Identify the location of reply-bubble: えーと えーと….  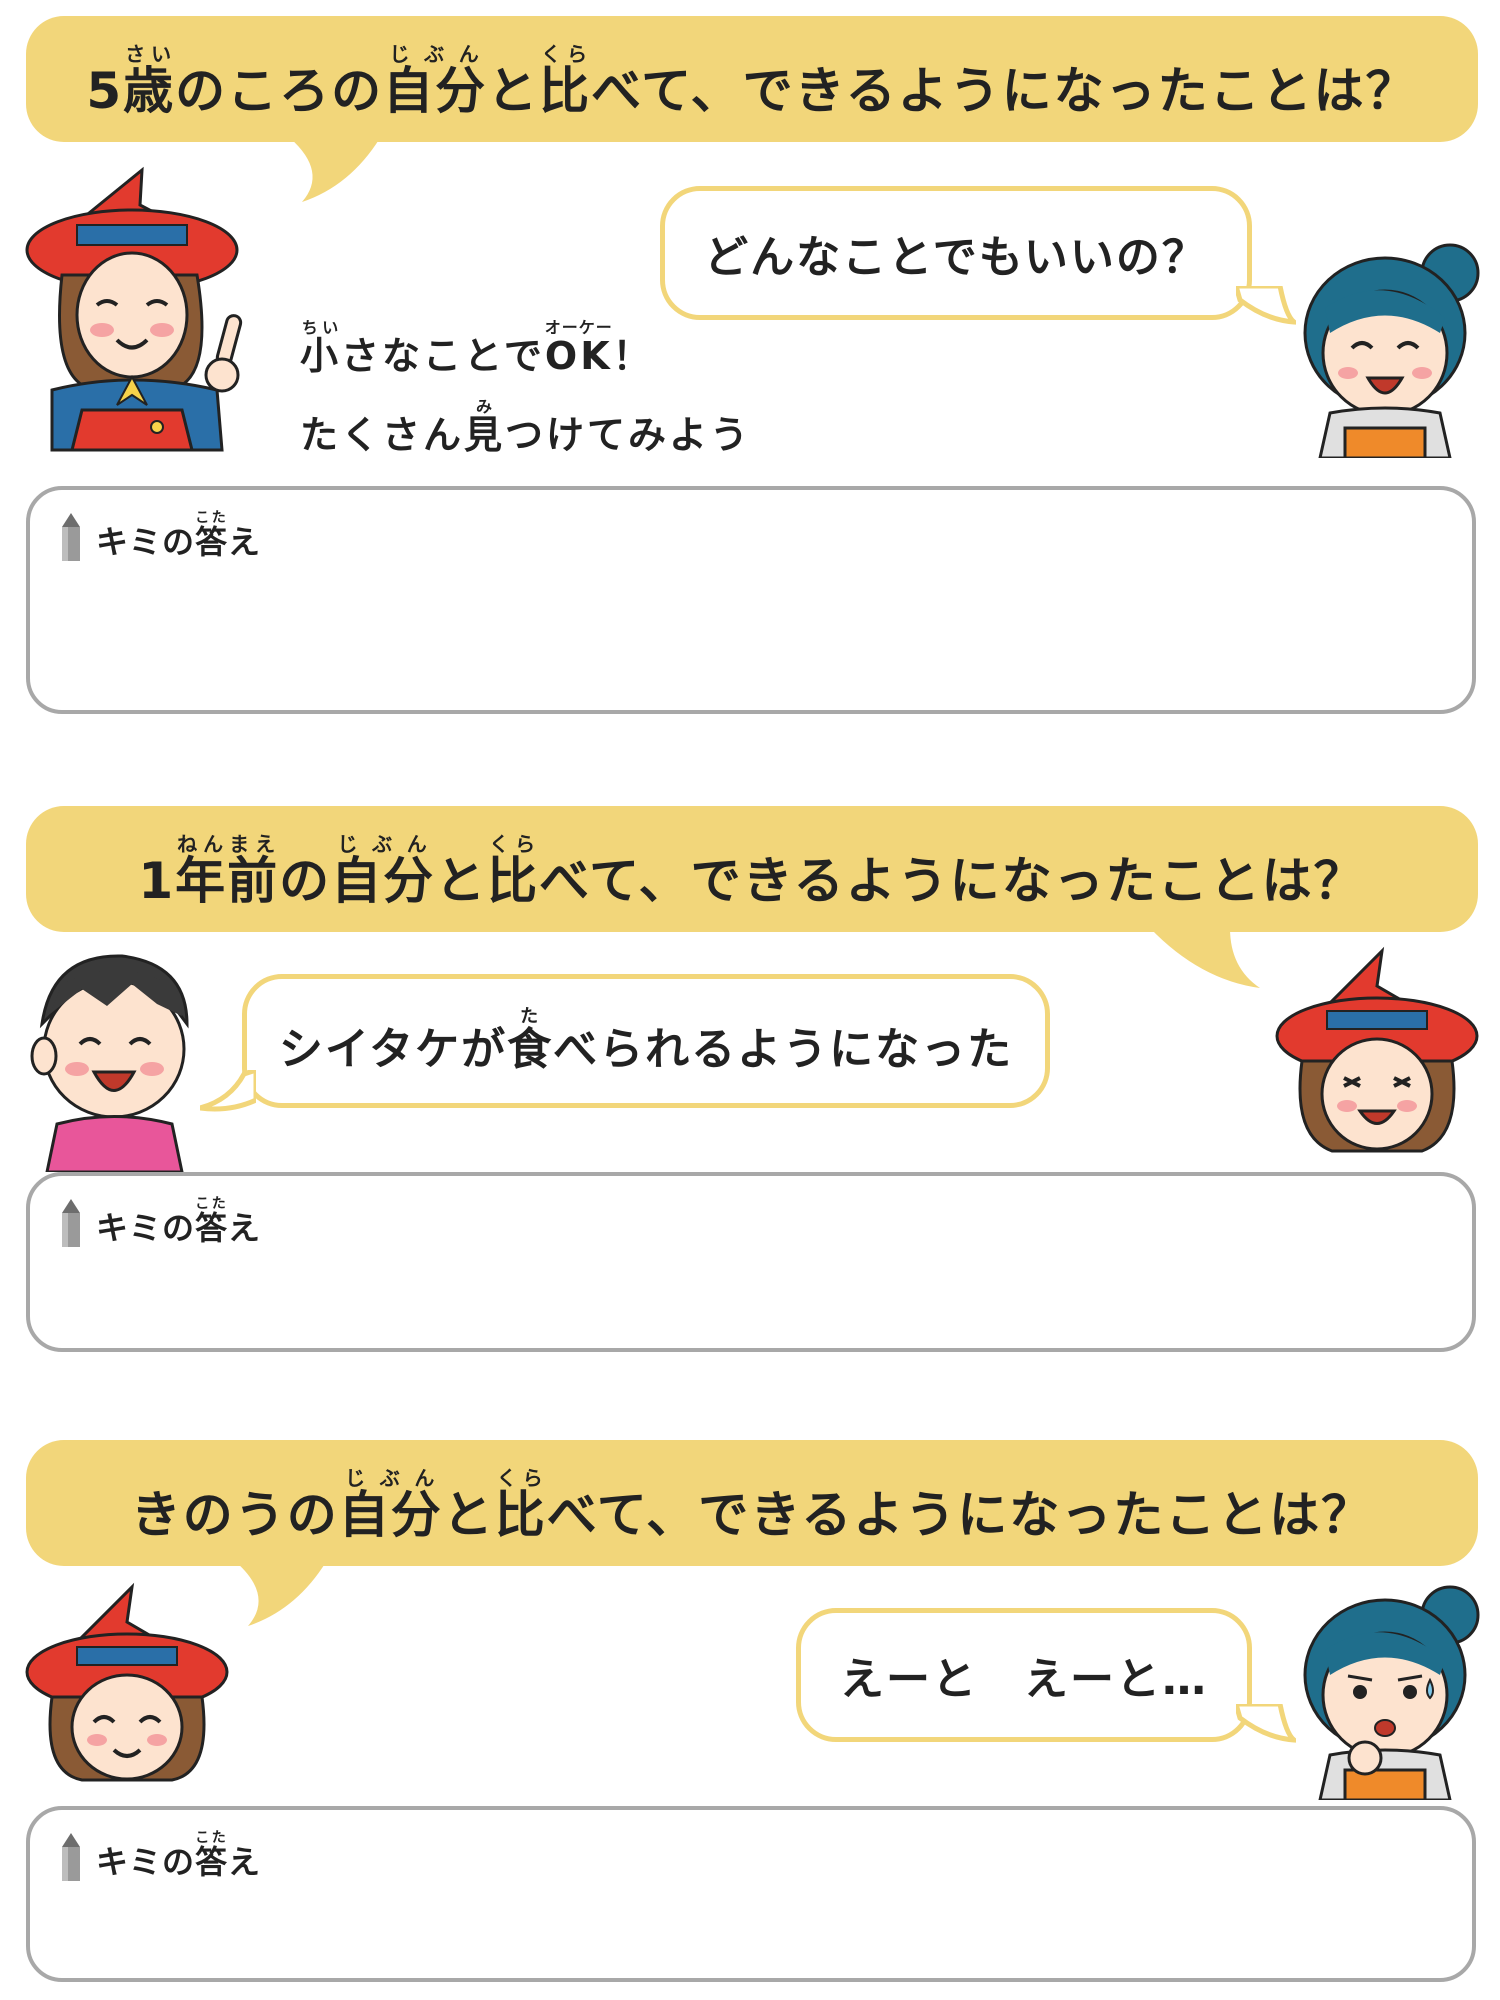
(1024, 1675).